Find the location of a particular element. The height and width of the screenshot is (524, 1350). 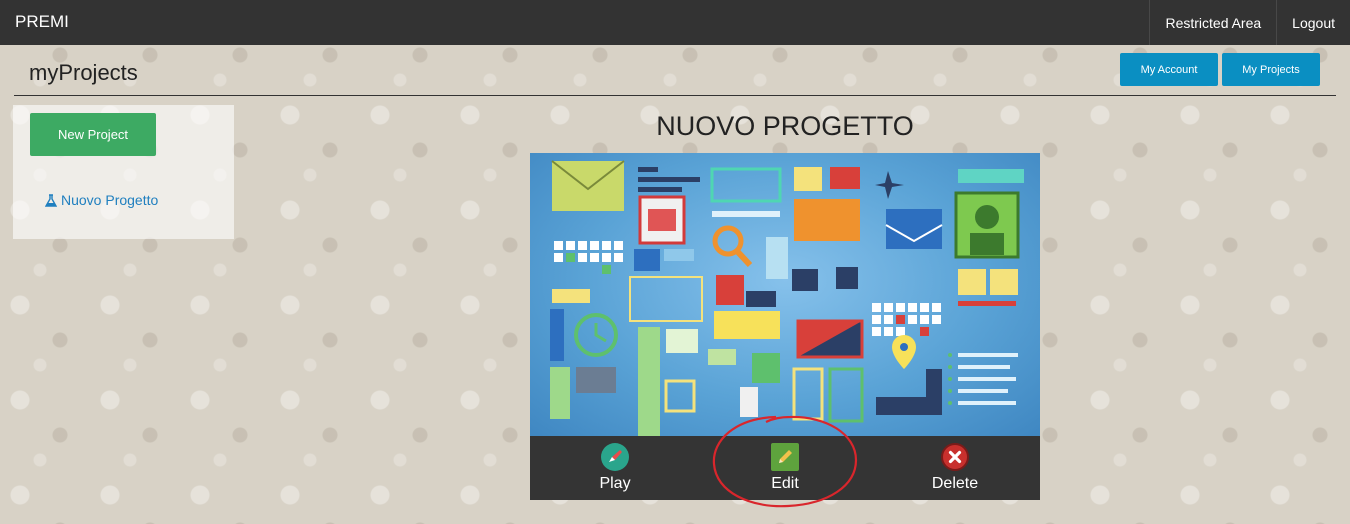

sidebar-item-nuovo-progetto: Nuovo Progetto is located at coordinates (101, 200).